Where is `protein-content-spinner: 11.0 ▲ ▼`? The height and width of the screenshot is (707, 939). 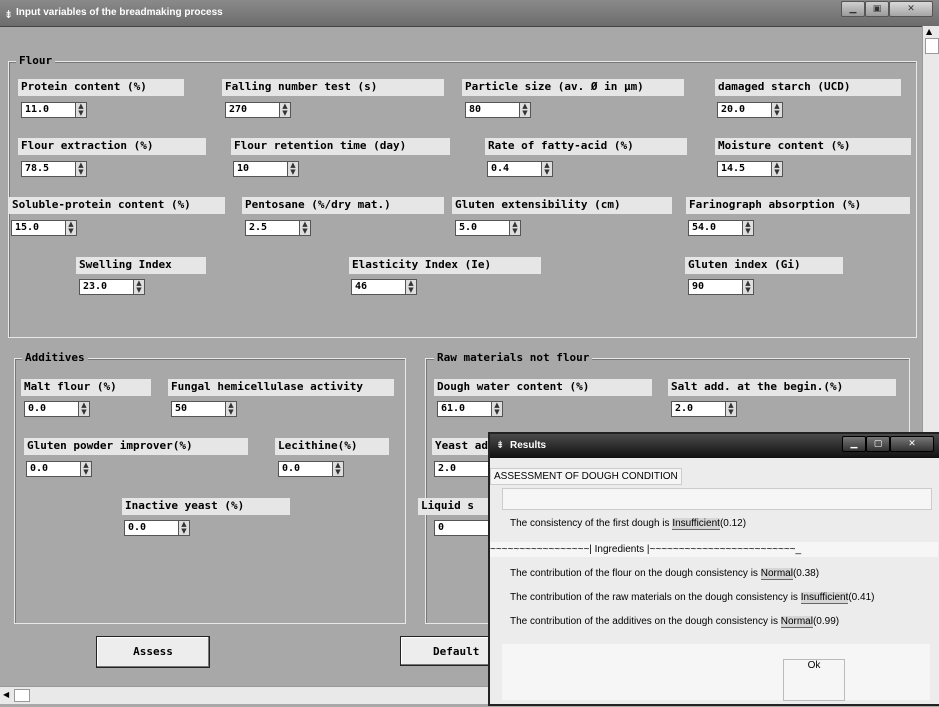
protein-content-spinner: 11.0 ▲ ▼ is located at coordinates (54, 110).